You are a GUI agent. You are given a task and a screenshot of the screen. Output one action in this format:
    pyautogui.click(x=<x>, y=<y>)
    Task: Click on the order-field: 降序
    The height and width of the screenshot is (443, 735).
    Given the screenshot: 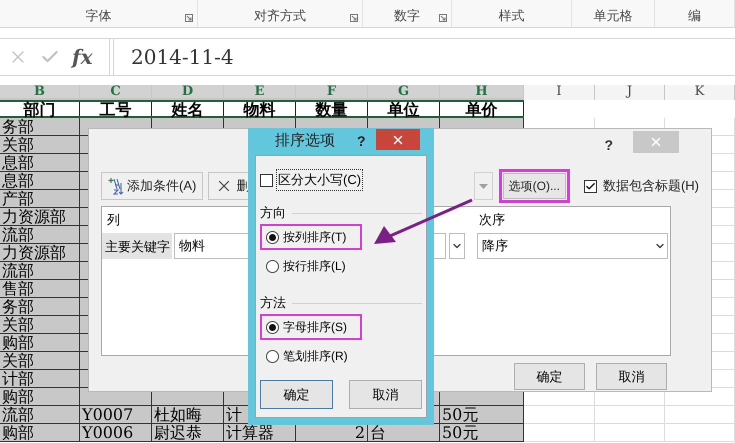 What is the action you would take?
    pyautogui.click(x=572, y=246)
    